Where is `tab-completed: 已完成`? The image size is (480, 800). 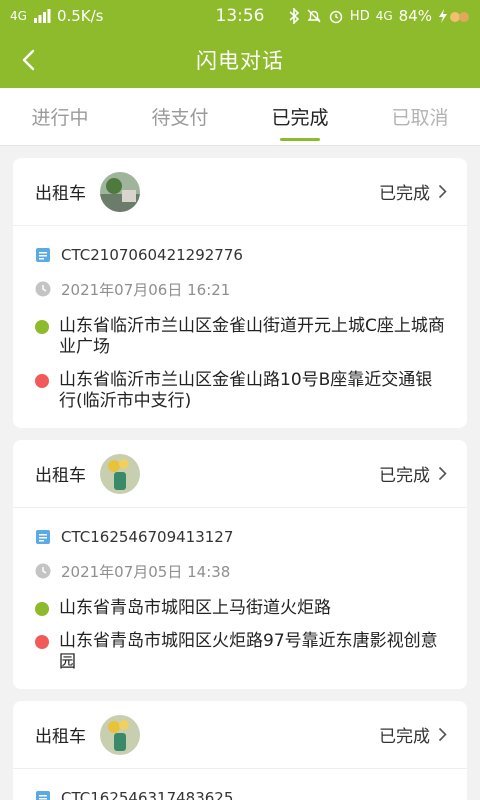 tab-completed: 已完成 is located at coordinates (300, 116).